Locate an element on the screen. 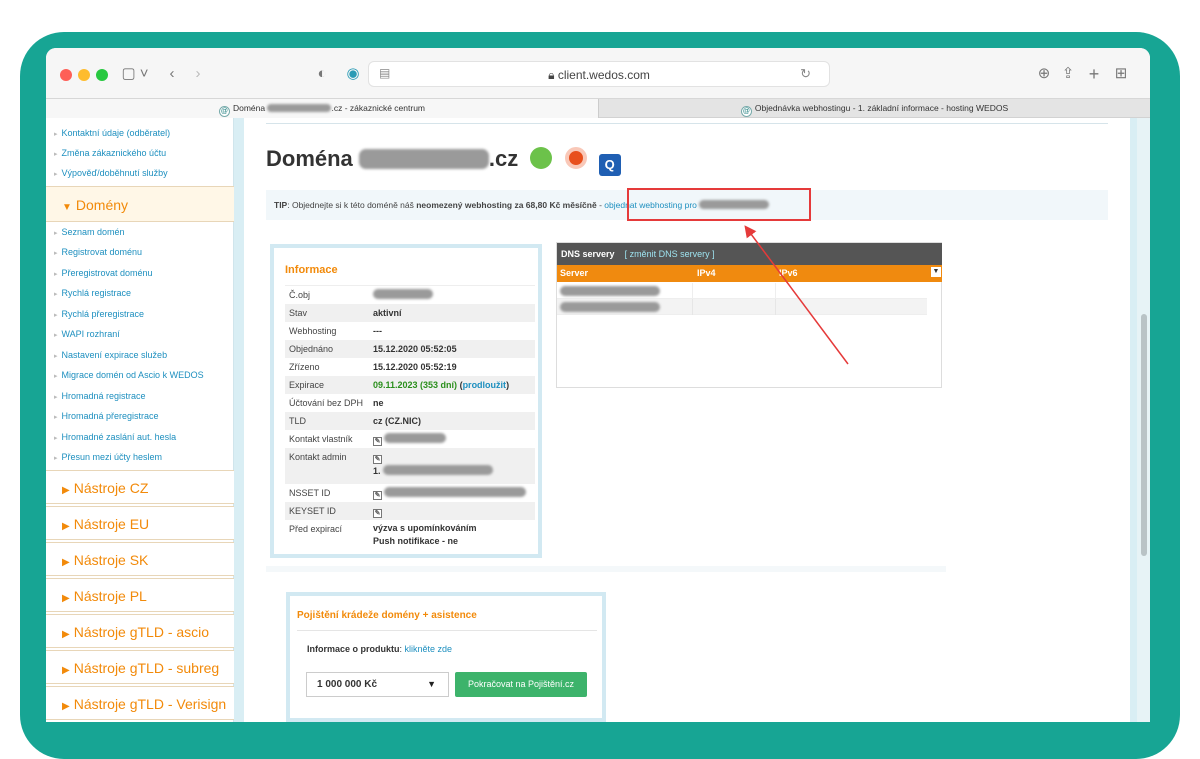  sidebar-section-domeny: ▼ Domény is located at coordinates (140, 204).